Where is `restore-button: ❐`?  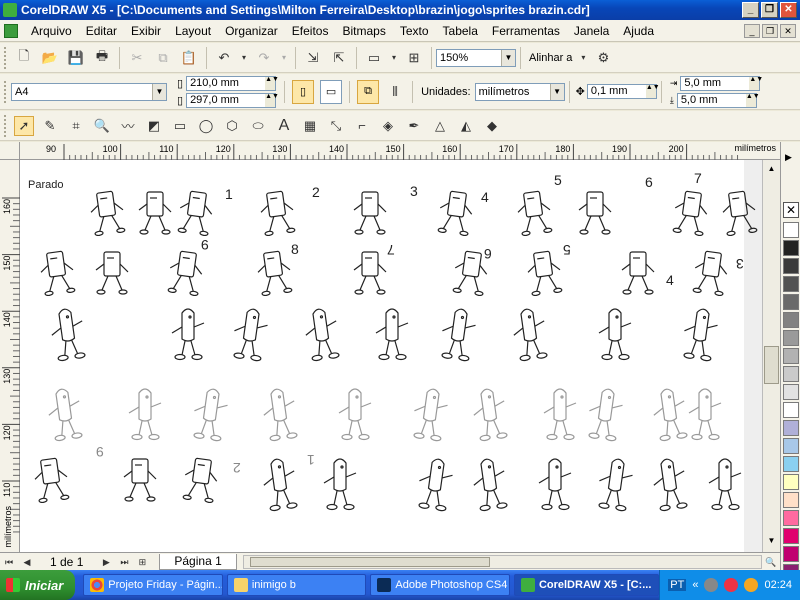 restore-button: ❐ is located at coordinates (769, 10).